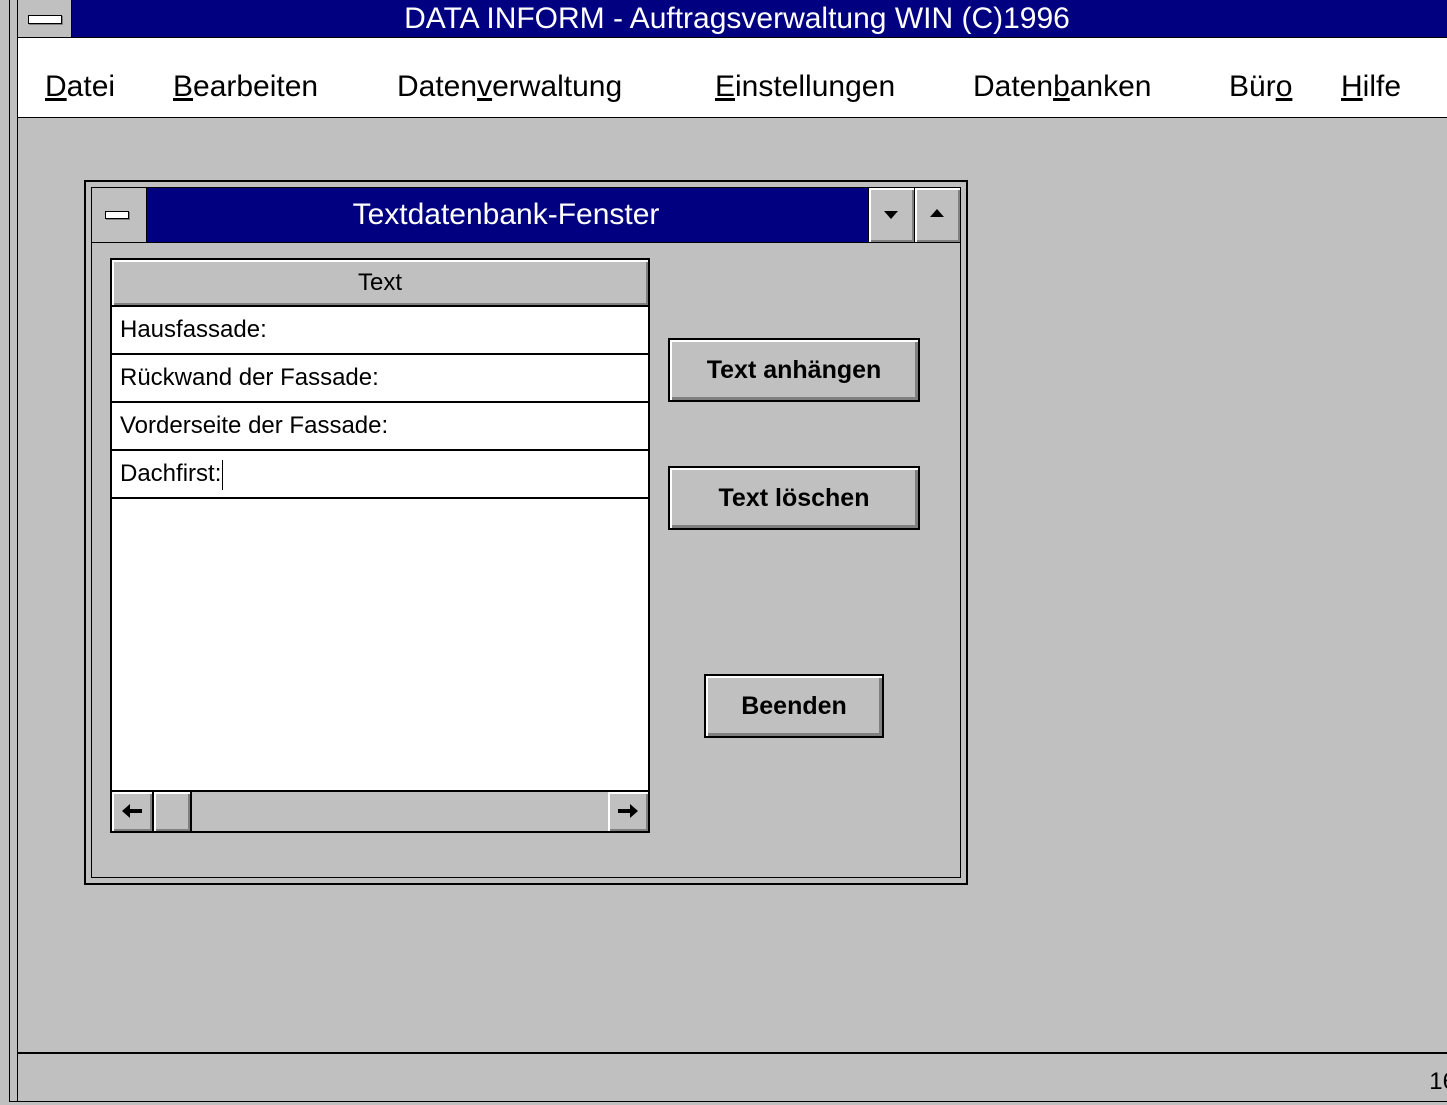 Image resolution: width=1447 pixels, height=1105 pixels. I want to click on child-system-menu-icon, so click(117, 215).